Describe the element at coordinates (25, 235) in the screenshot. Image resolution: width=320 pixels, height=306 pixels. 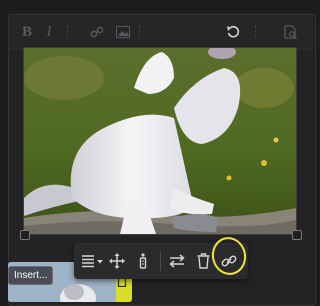
I see `resize-handle-bottom-left` at that location.